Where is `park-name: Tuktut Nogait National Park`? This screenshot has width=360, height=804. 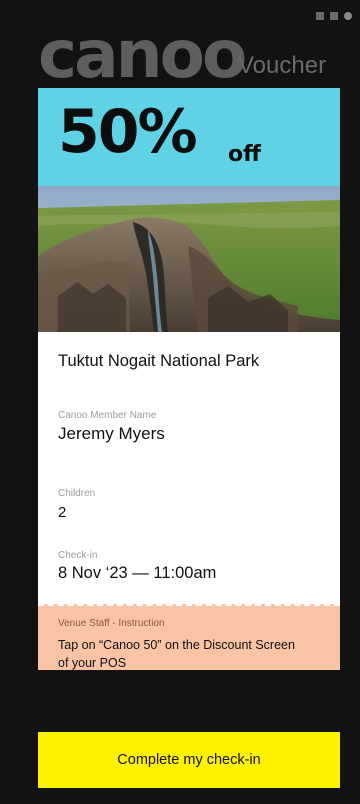
park-name: Tuktut Nogait National Park is located at coordinates (159, 361).